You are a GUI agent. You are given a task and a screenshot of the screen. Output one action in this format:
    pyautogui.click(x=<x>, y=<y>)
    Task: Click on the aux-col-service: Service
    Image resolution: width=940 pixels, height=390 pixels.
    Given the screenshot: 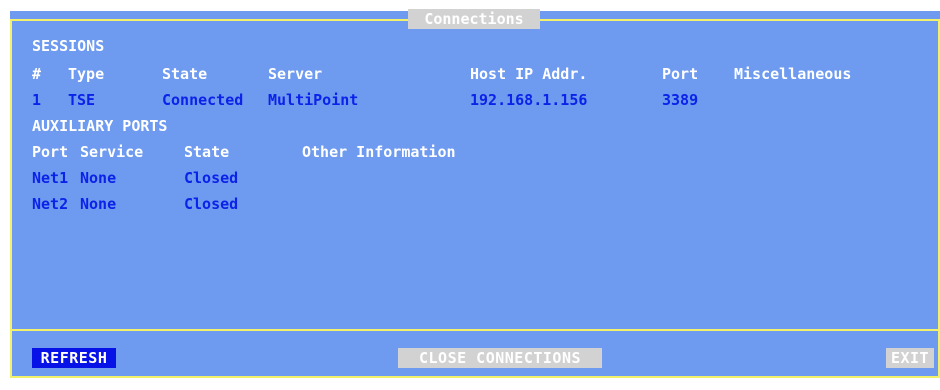 What is the action you would take?
    pyautogui.click(x=112, y=152)
    